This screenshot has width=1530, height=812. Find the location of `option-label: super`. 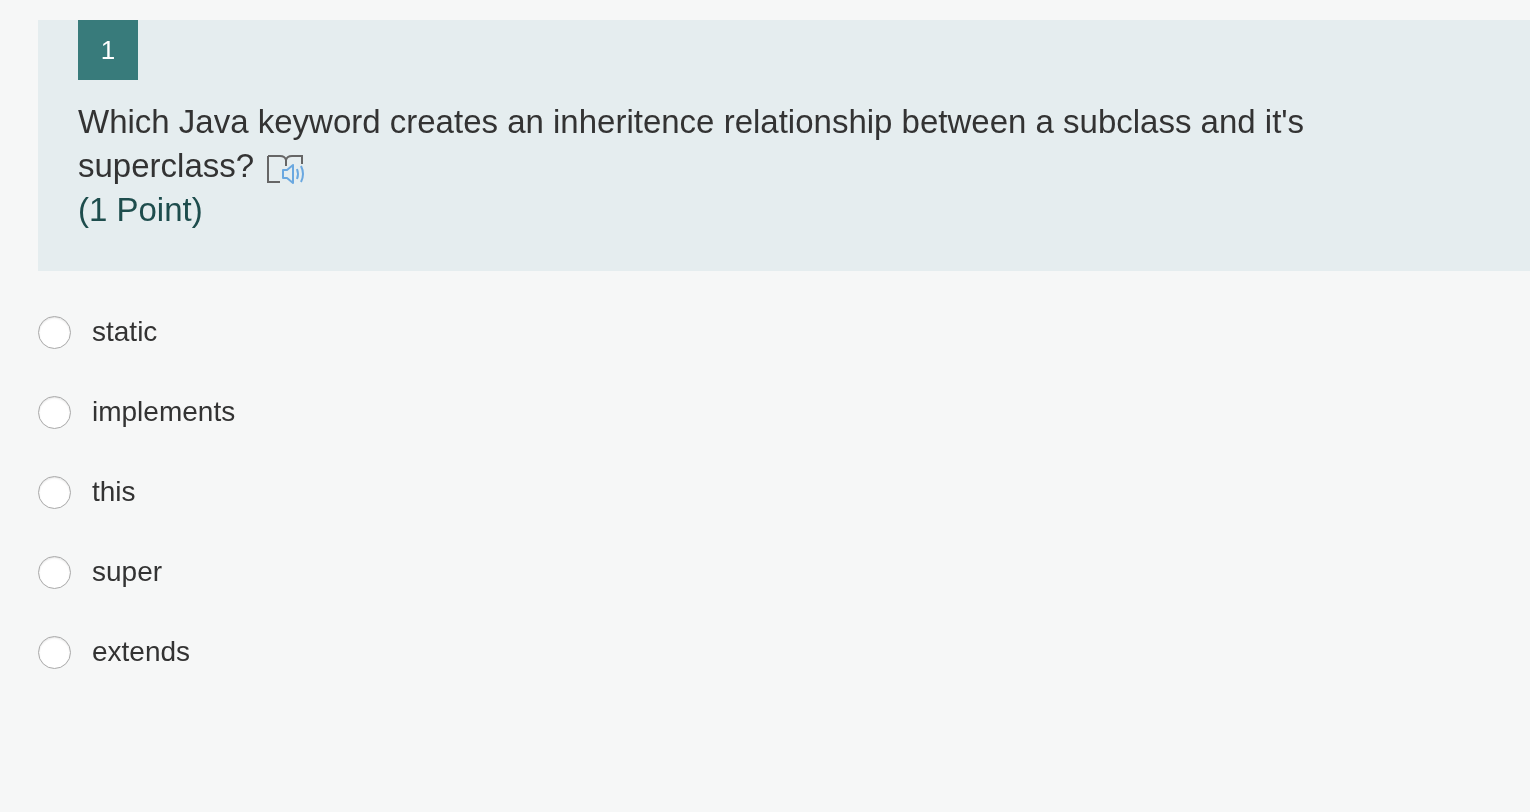

option-label: super is located at coordinates (127, 572).